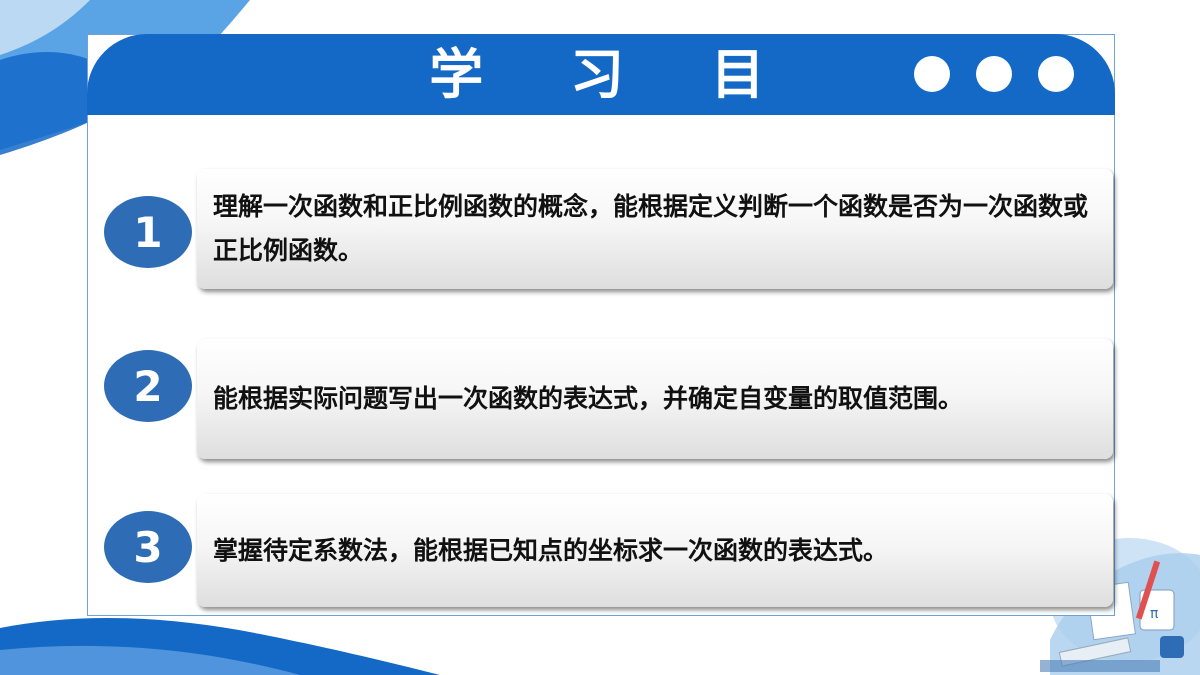  I want to click on objective-number-badge-1: 1, so click(148, 232).